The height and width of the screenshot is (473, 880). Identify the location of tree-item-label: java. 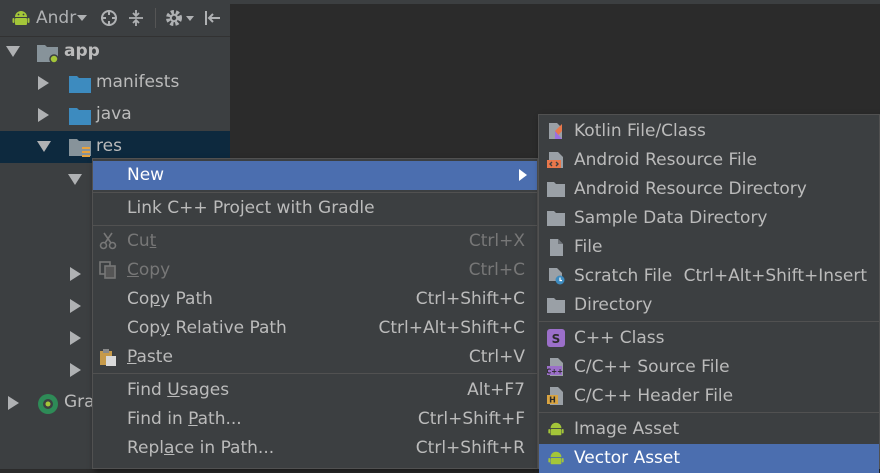
(114, 114).